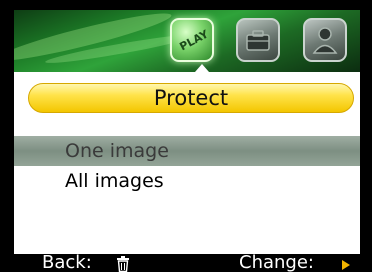  Describe the element at coordinates (187, 262) in the screenshot. I see `footer-bar: Back: Change:` at that location.